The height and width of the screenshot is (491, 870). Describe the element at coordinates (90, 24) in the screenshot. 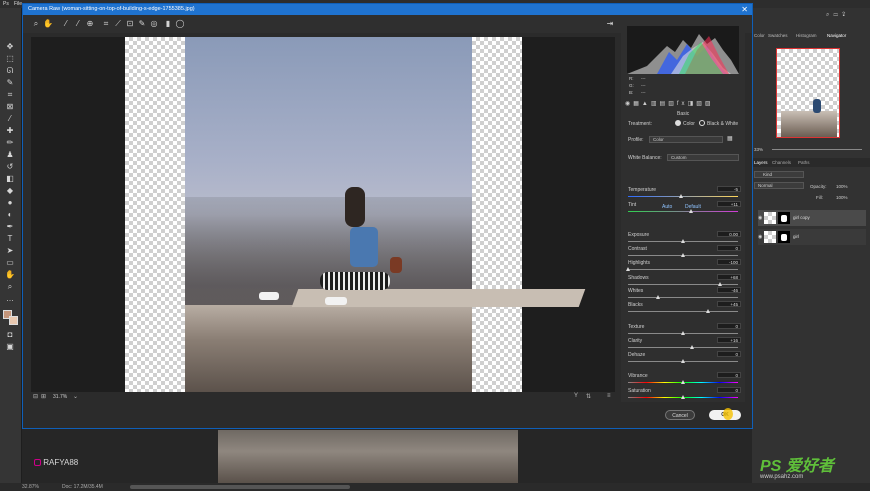

I see `target-adjust-icon: ⊕` at that location.